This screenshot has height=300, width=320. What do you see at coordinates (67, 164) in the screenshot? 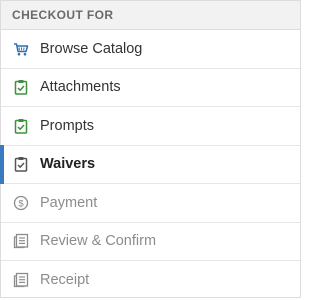
I see `step-label: Waivers` at bounding box center [67, 164].